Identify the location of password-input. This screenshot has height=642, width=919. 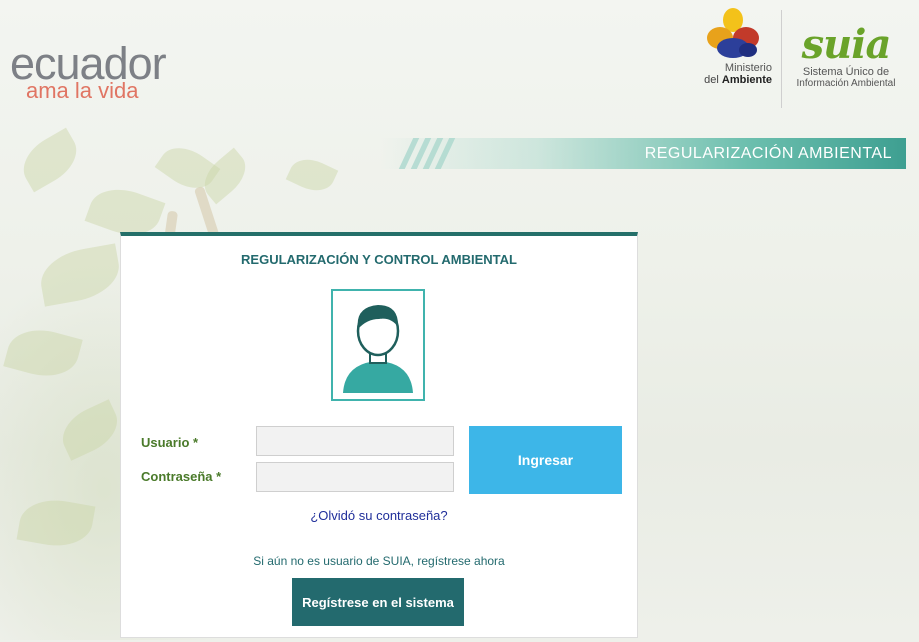
(355, 477).